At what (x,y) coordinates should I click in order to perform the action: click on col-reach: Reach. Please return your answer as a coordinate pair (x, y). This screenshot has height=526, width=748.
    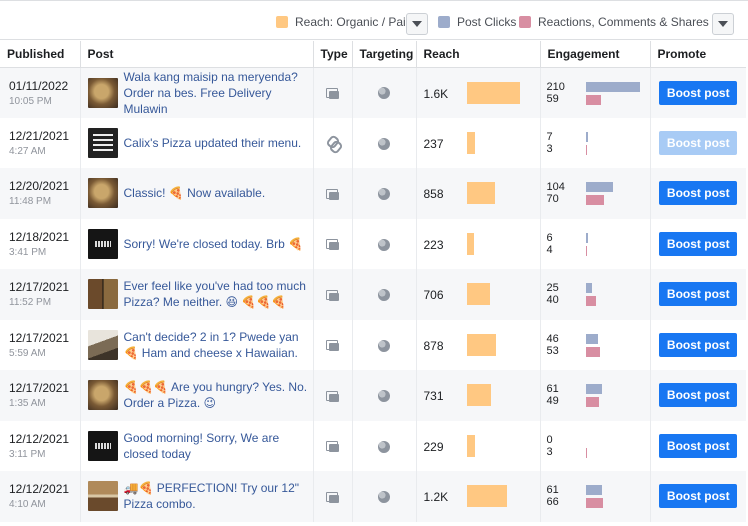
    Looking at the image, I should click on (478, 54).